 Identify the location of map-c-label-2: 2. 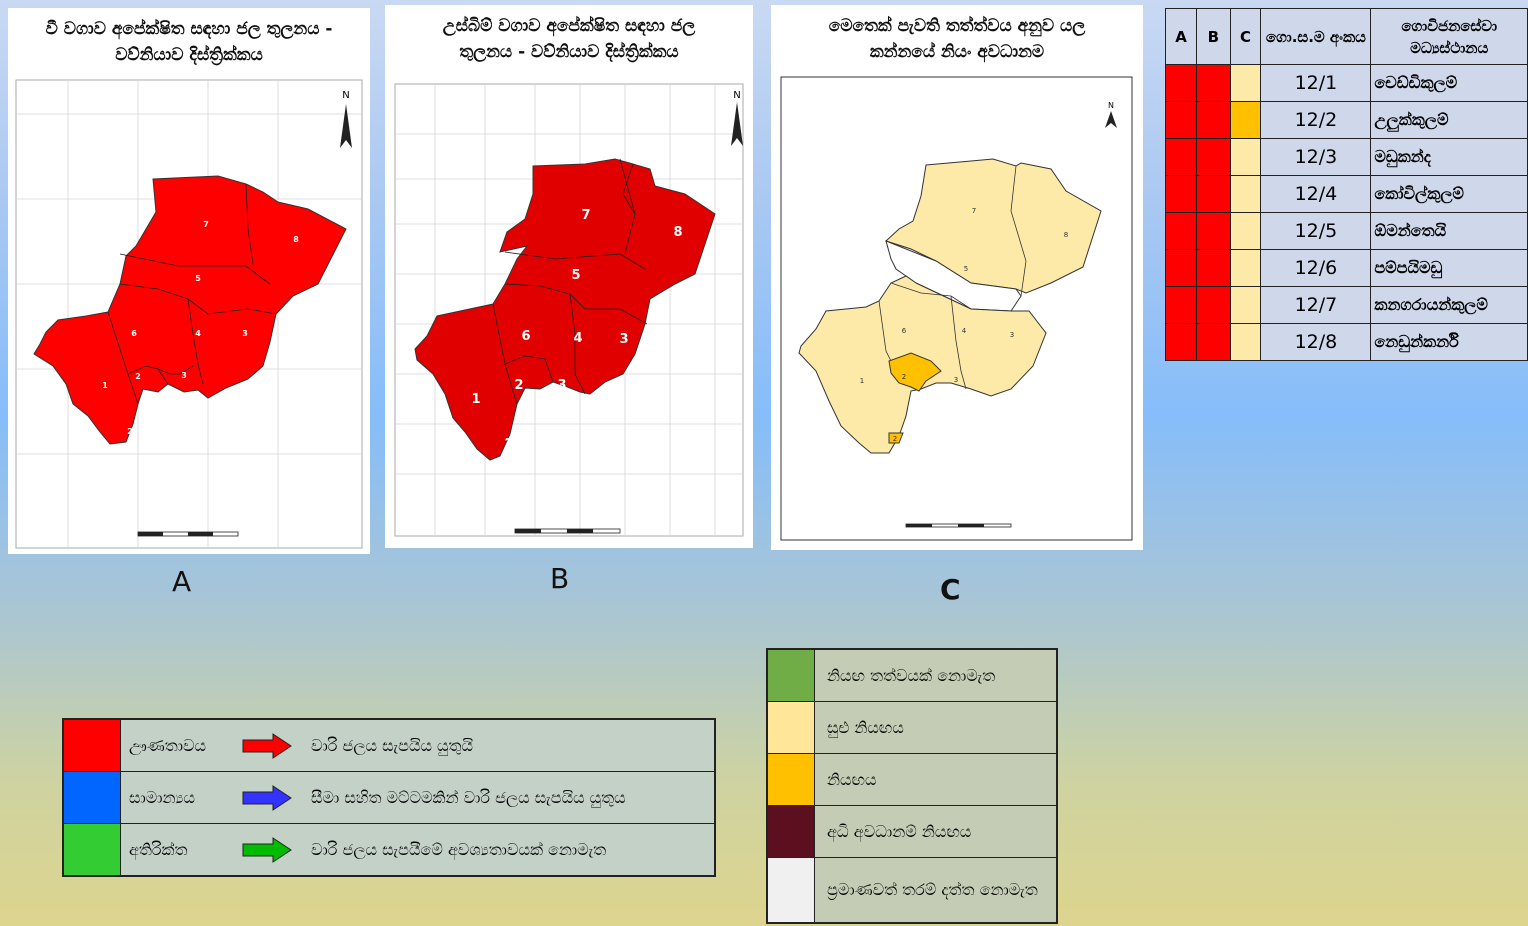
(904, 377).